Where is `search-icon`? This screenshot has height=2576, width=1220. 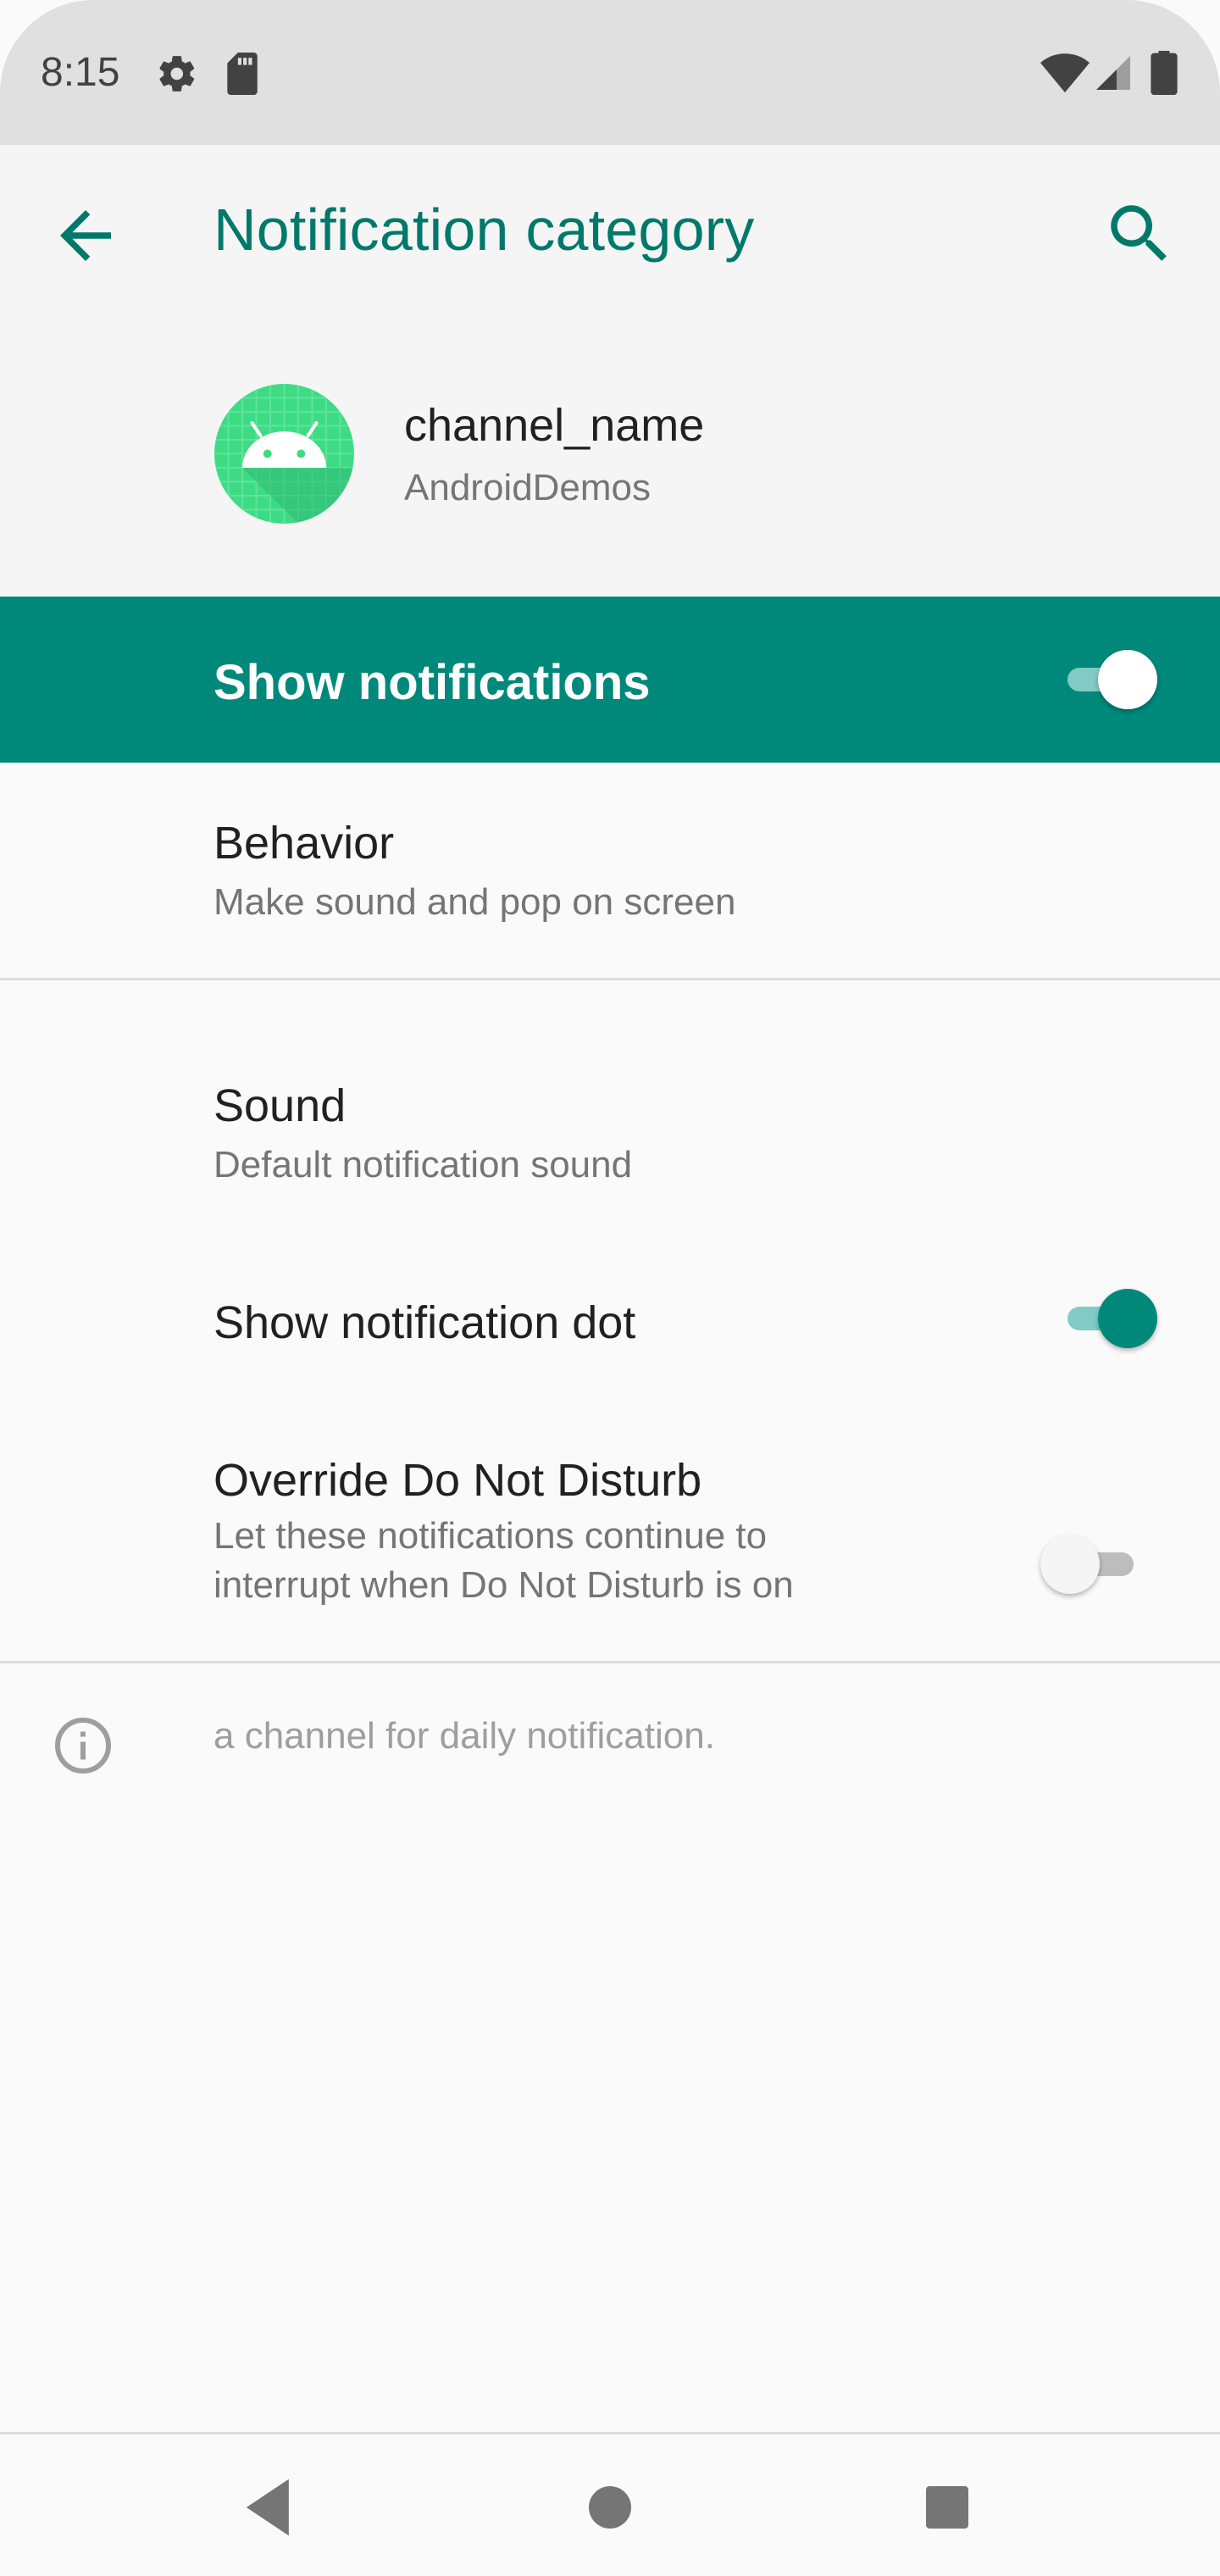 search-icon is located at coordinates (1139, 233).